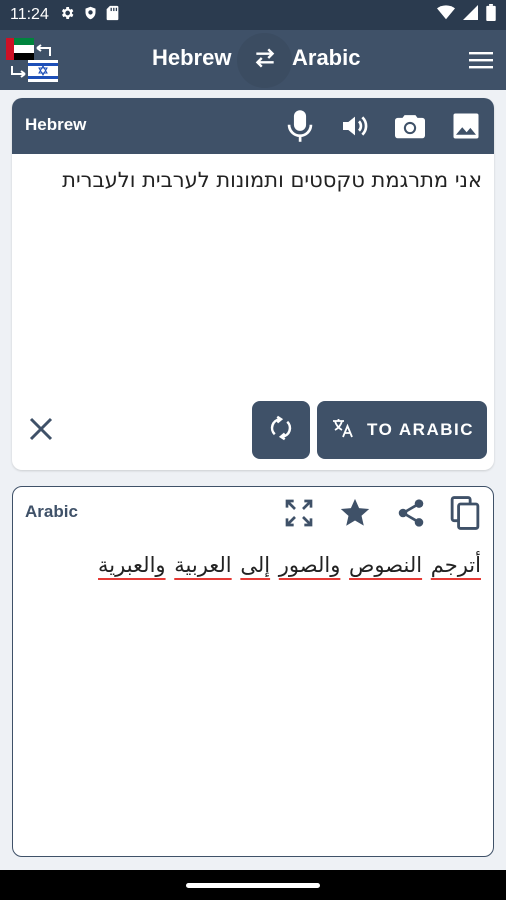  Describe the element at coordinates (20, 49) in the screenshot. I see `uae-flag-icon` at that location.